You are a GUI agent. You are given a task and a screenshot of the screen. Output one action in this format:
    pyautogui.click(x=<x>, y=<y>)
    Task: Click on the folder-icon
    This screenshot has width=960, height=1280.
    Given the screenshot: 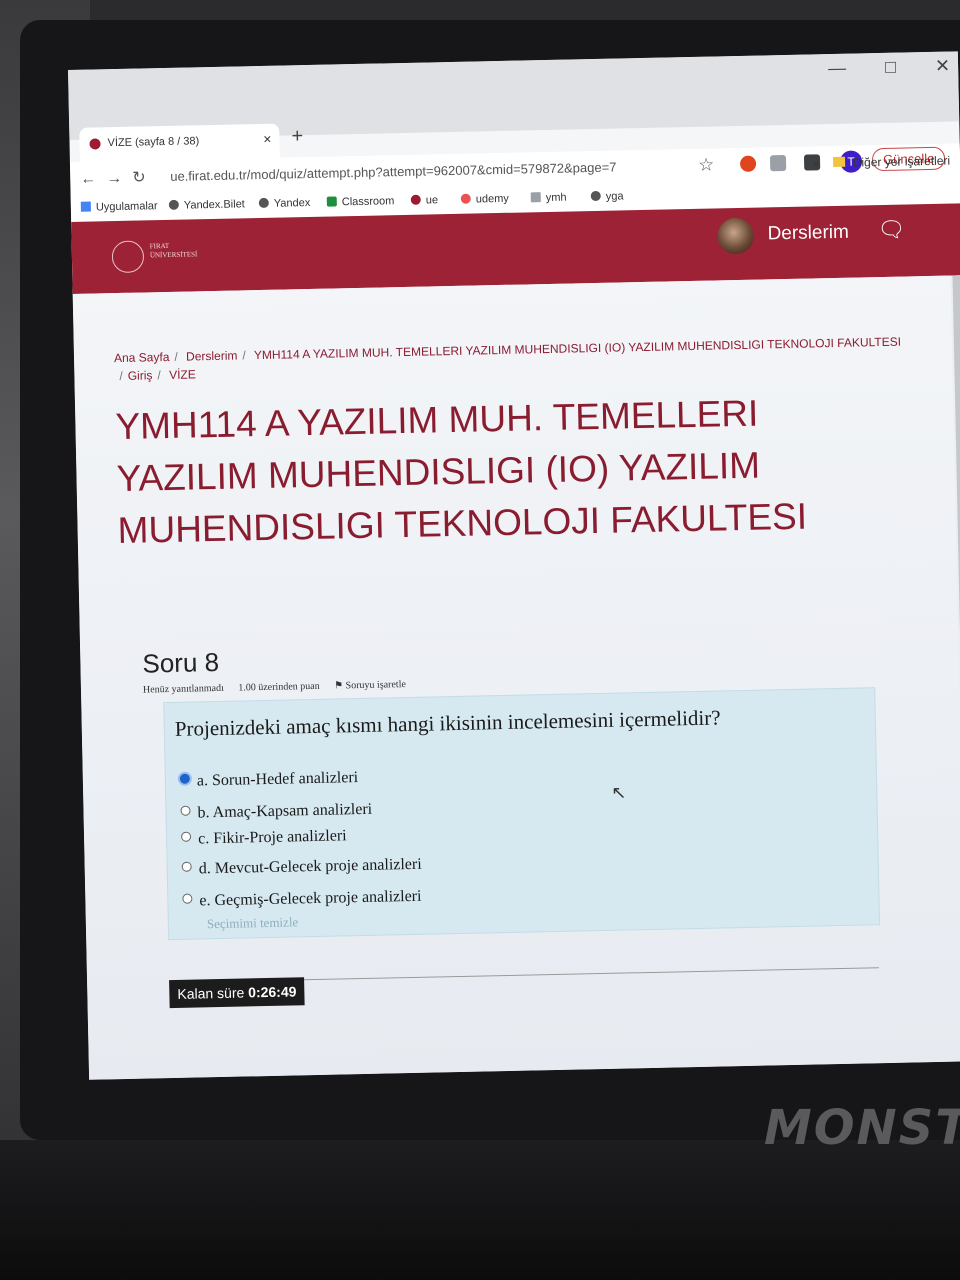 What is the action you would take?
    pyautogui.click(x=838, y=162)
    